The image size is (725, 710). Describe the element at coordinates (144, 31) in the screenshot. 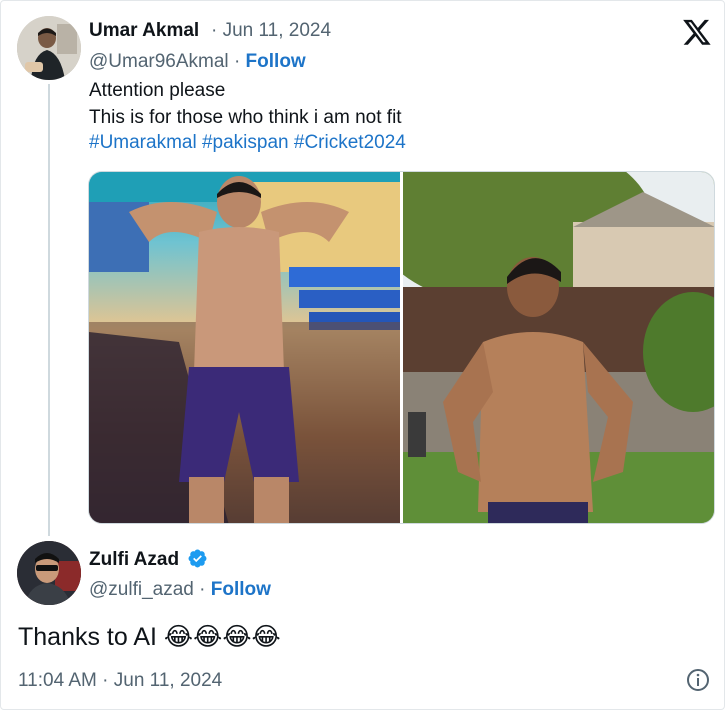

I see `author-name: Umar Akmal` at that location.